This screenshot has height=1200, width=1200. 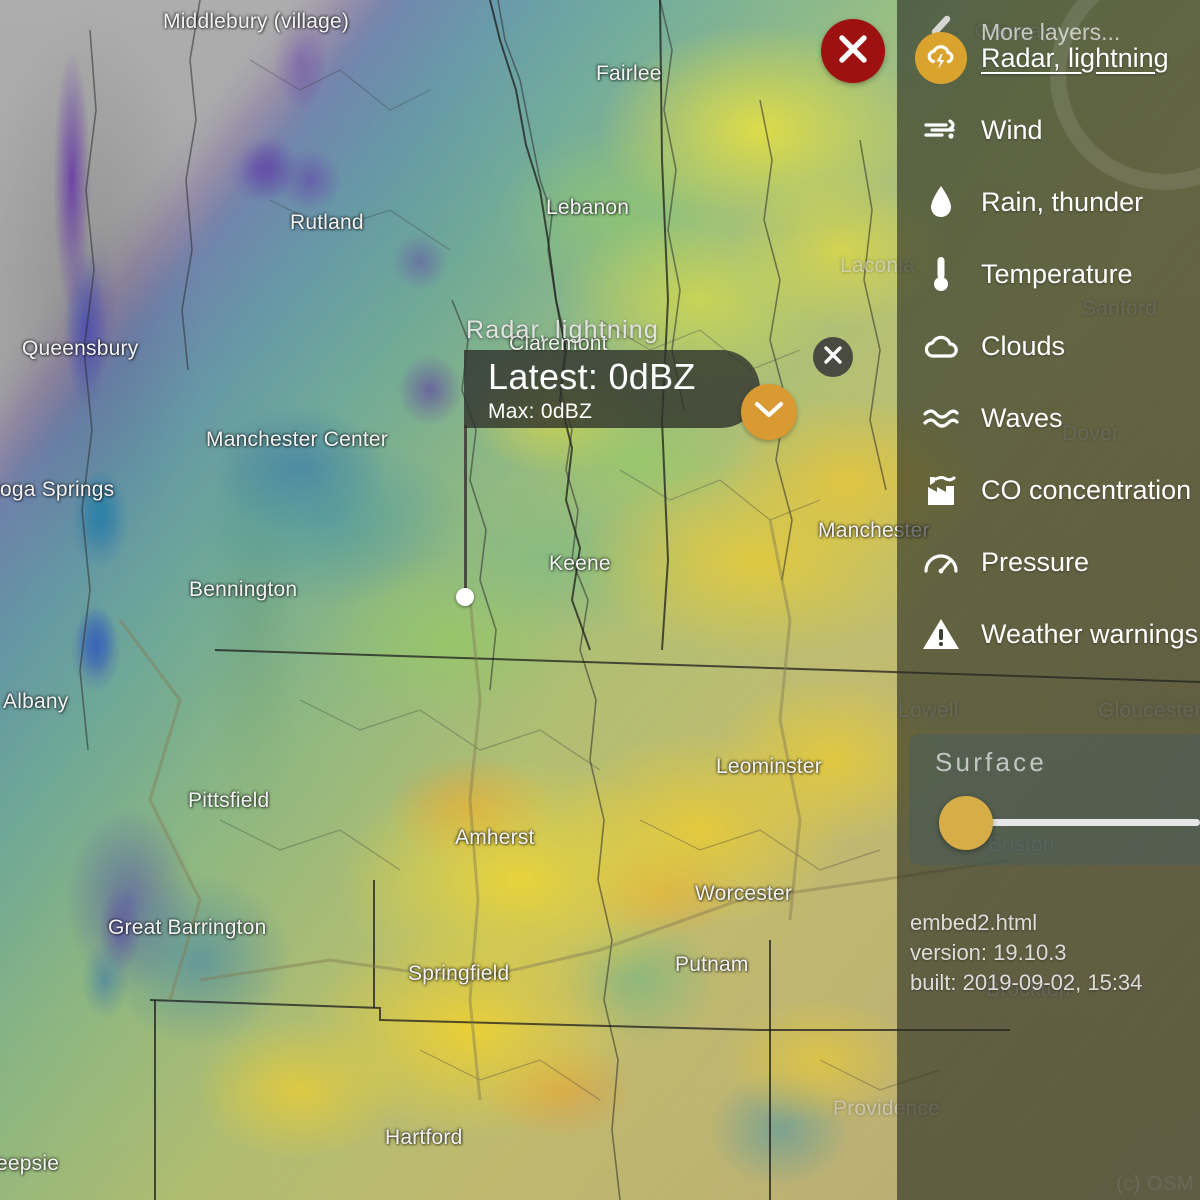 I want to click on active-layer-badge, so click(x=941, y=58).